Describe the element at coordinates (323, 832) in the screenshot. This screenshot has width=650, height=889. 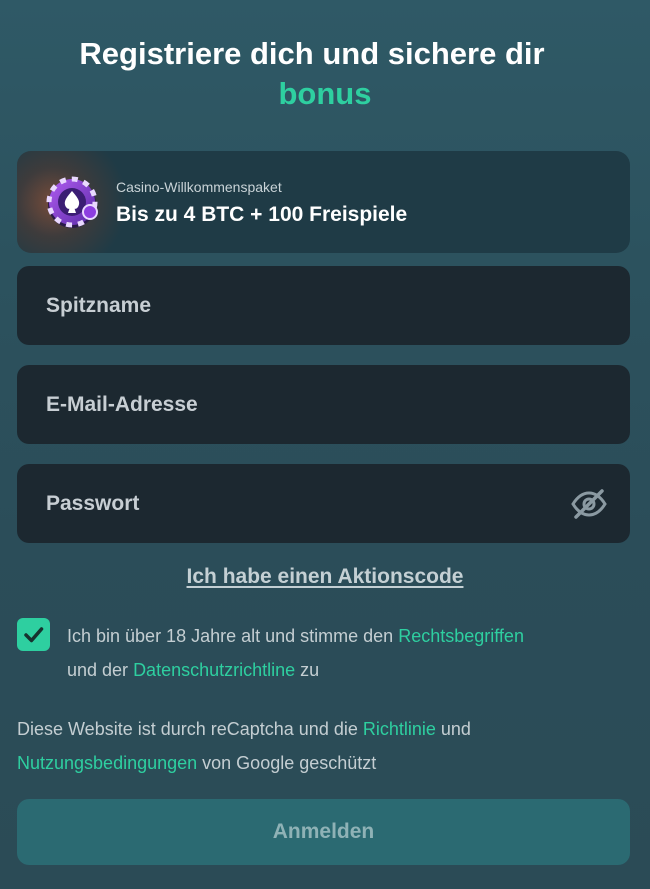
I see `register-button: Anmelden` at that location.